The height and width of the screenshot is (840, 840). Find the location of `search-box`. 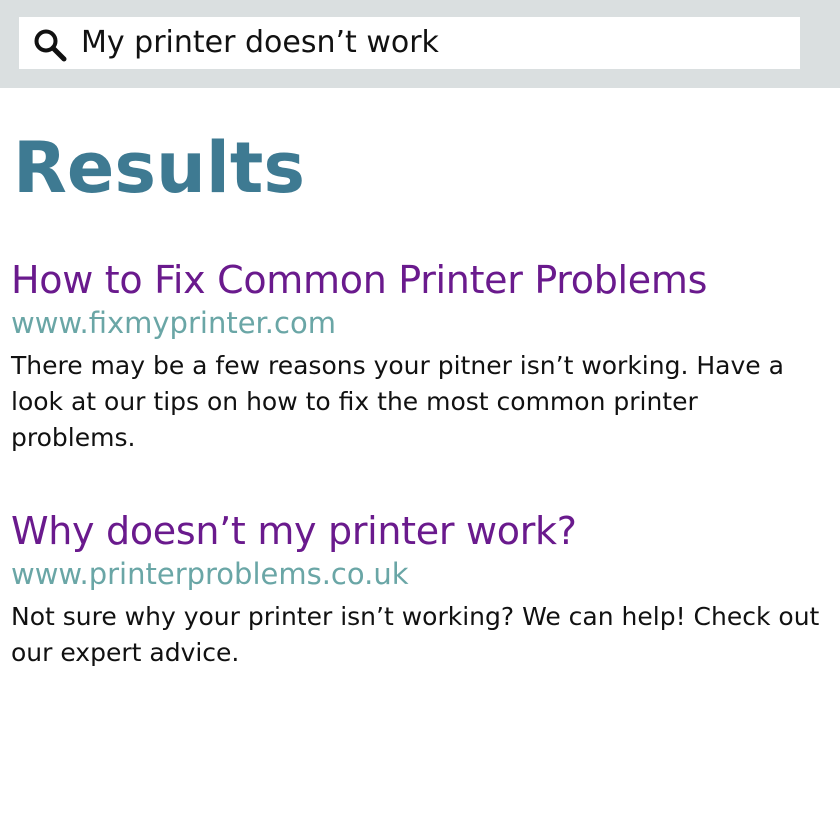

search-box is located at coordinates (409, 43).